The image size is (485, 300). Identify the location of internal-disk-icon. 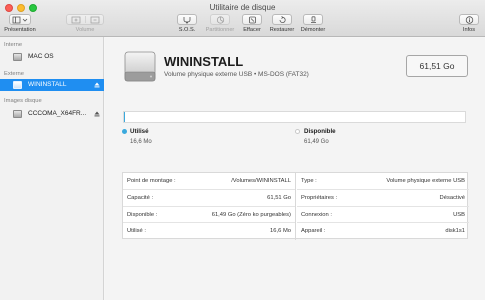
(17, 57).